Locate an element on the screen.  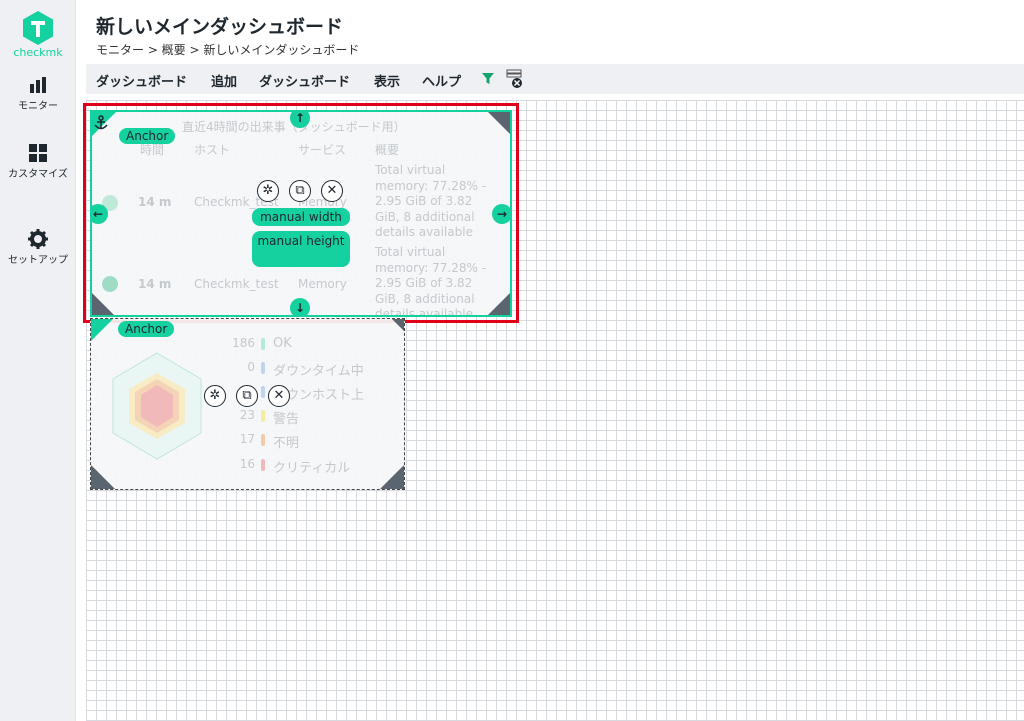
sidebar-item-monitor: モニター is located at coordinates (38, 94).